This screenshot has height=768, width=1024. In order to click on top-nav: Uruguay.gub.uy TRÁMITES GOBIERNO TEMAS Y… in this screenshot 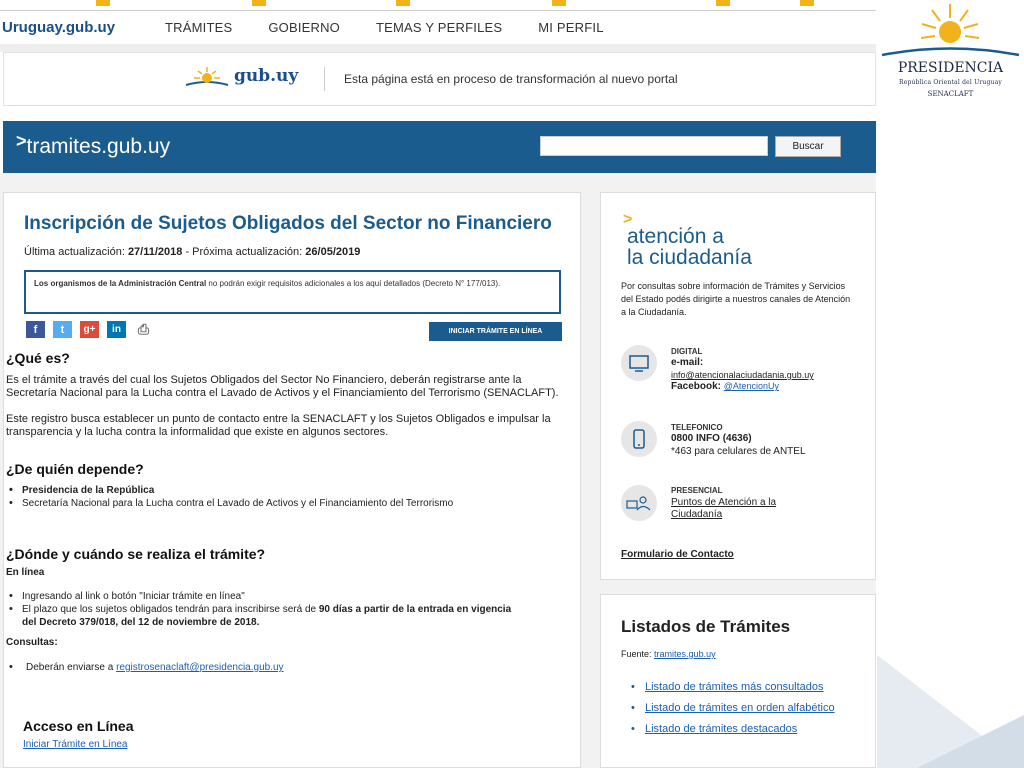, I will do `click(438, 27)`.